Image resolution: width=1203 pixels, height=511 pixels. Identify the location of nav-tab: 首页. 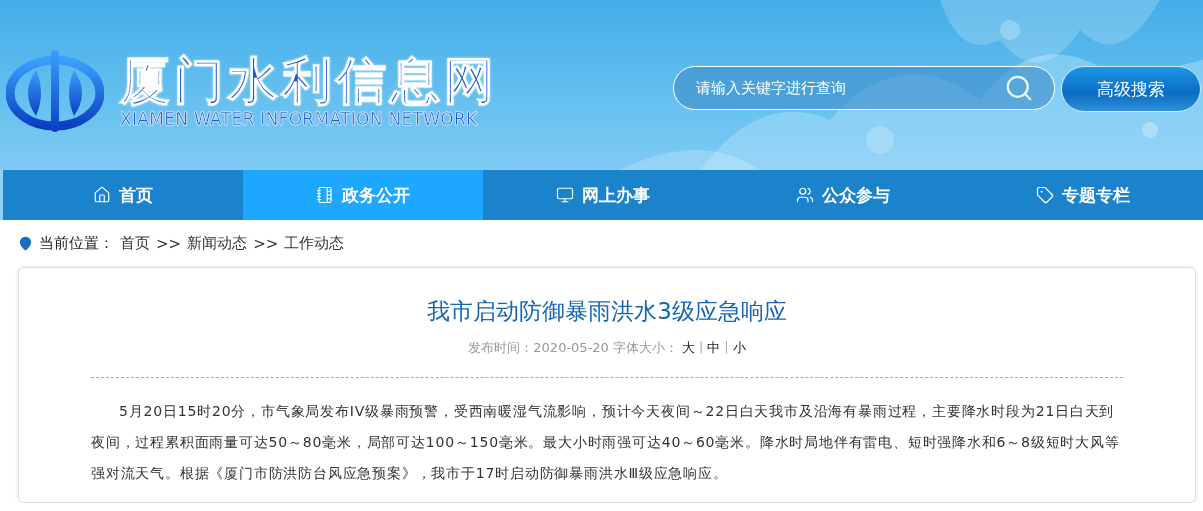
(123, 195).